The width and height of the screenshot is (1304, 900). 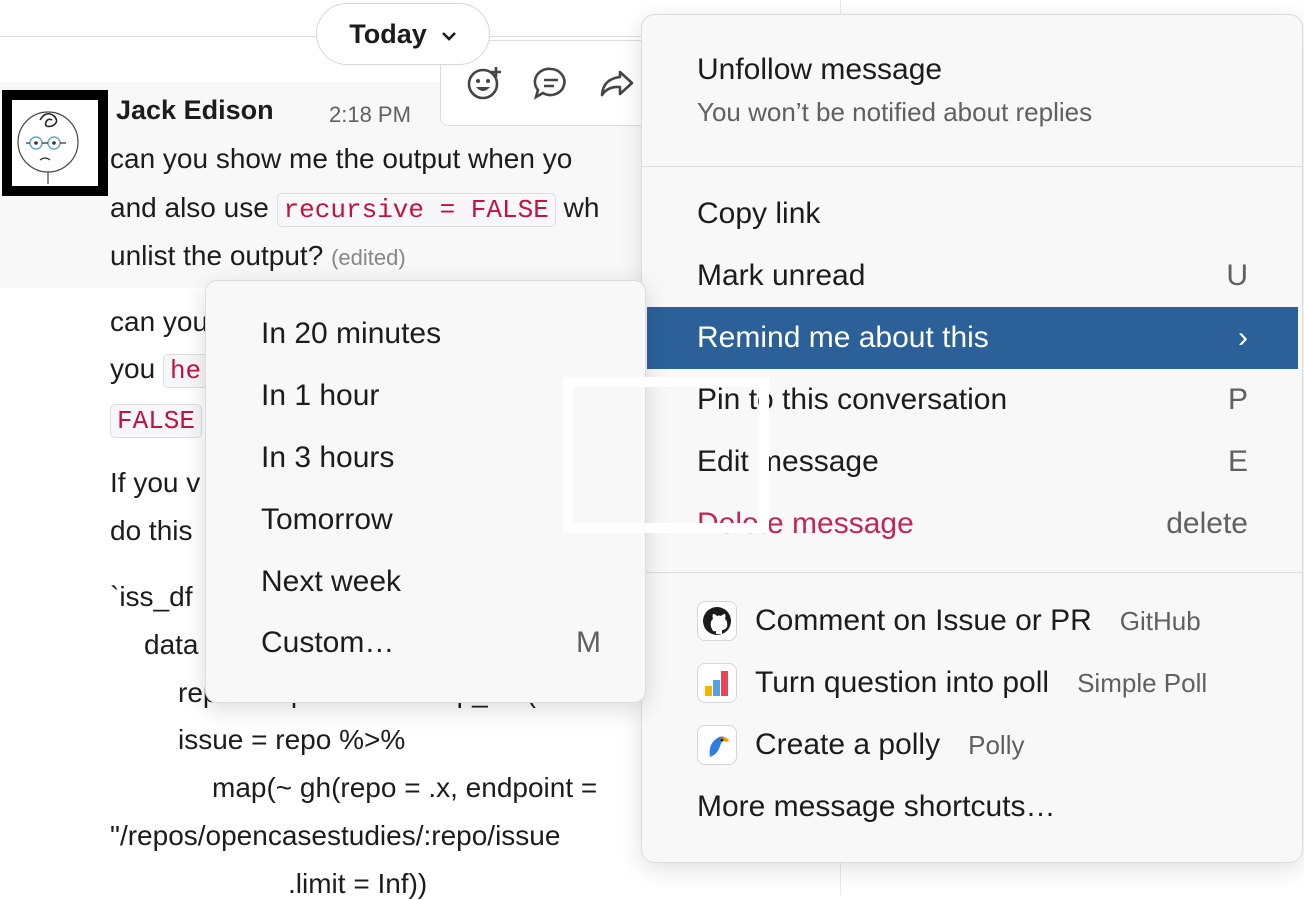 I want to click on message-text: and also use, so click(x=193, y=207).